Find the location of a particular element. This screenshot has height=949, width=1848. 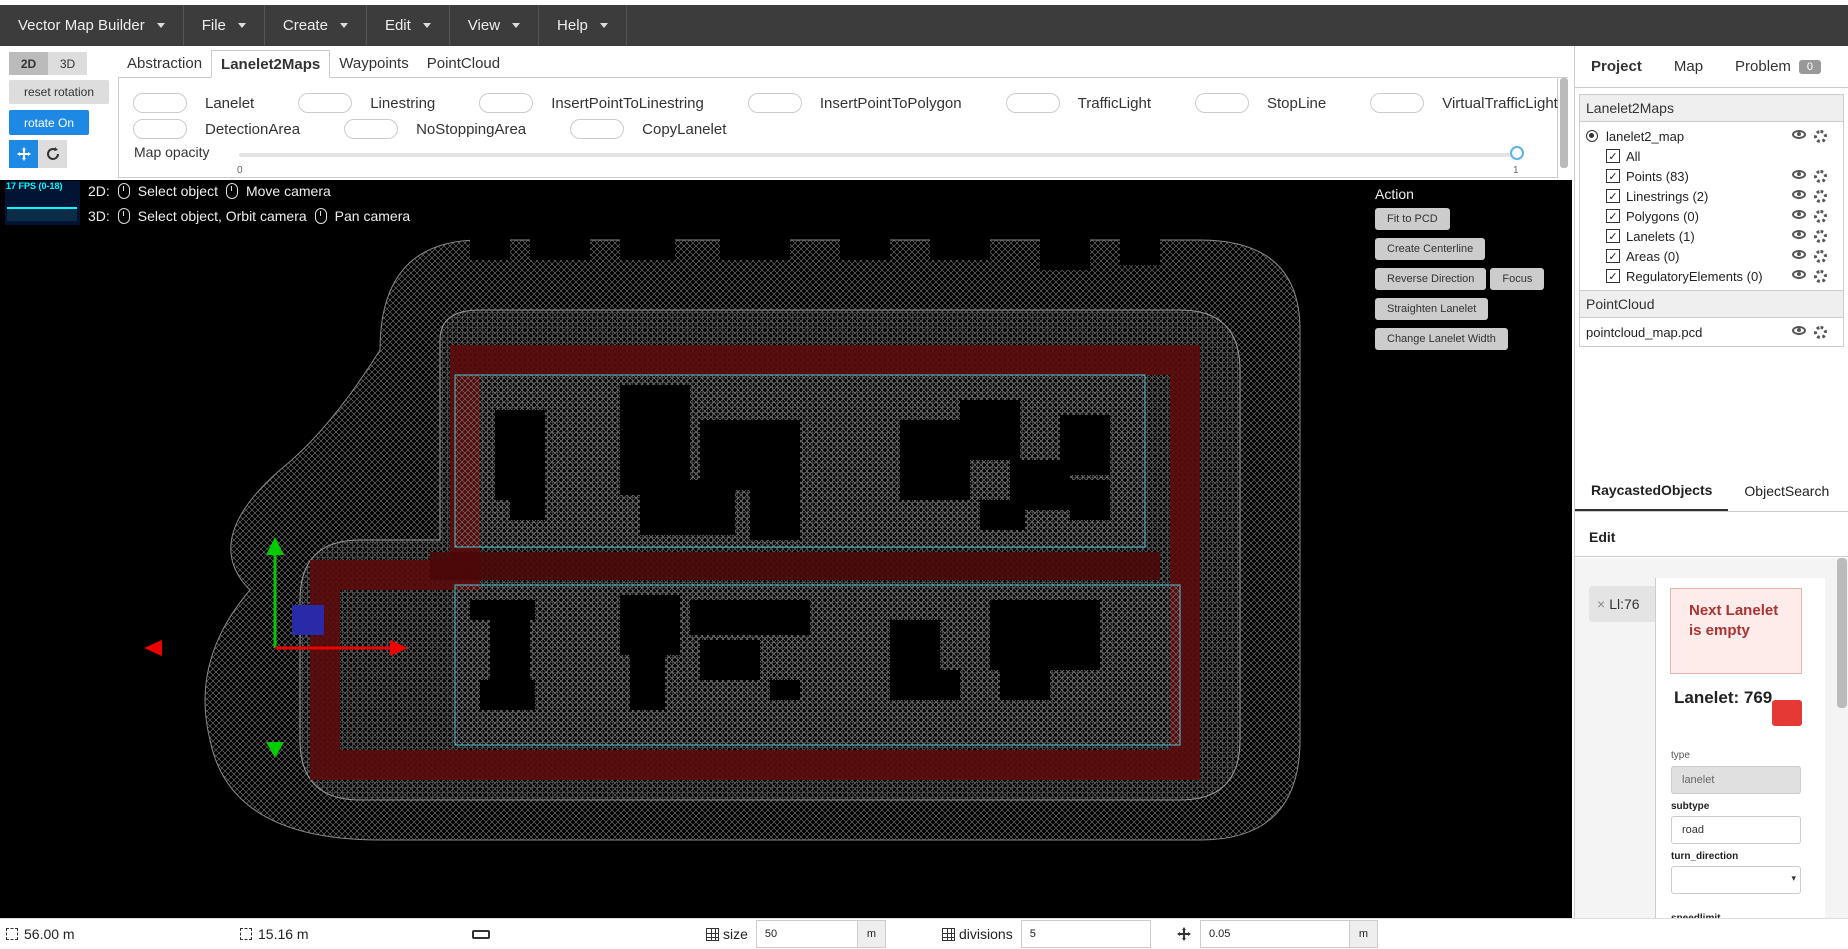

tab-problem: Problem 0 is located at coordinates (1778, 67).